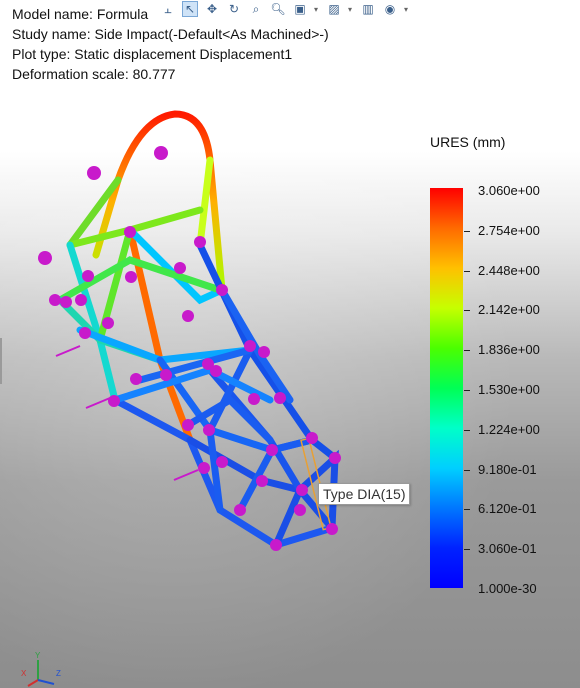 This screenshot has width=580, height=688. I want to click on rotate-icon: ↻, so click(234, 9).